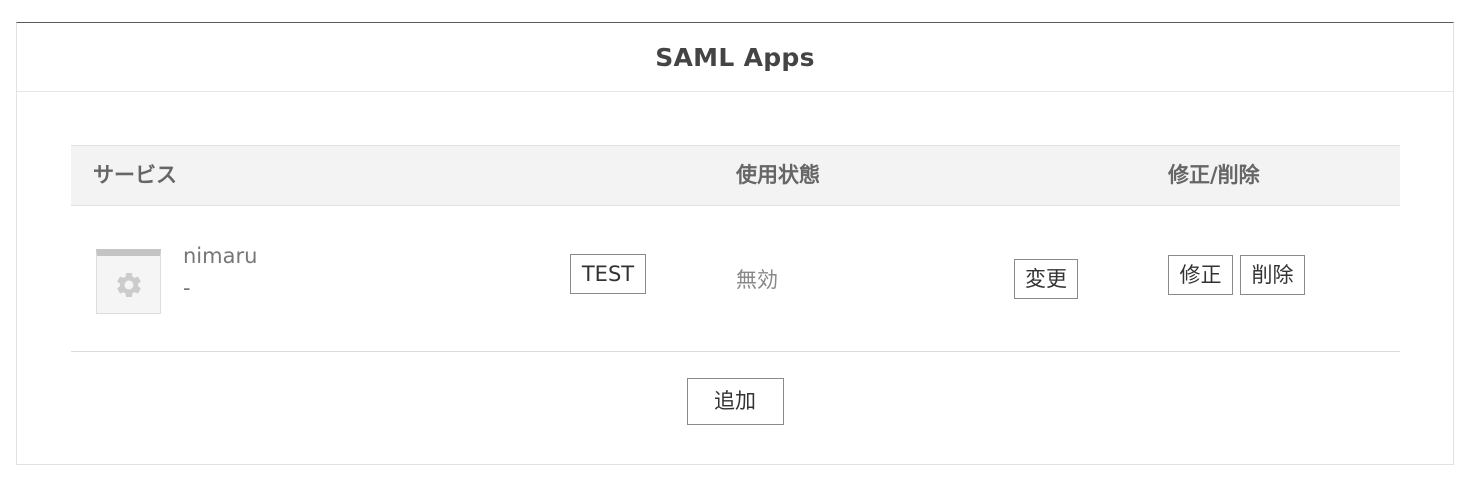  Describe the element at coordinates (135, 175) in the screenshot. I see `column-header-service: サービス` at that location.